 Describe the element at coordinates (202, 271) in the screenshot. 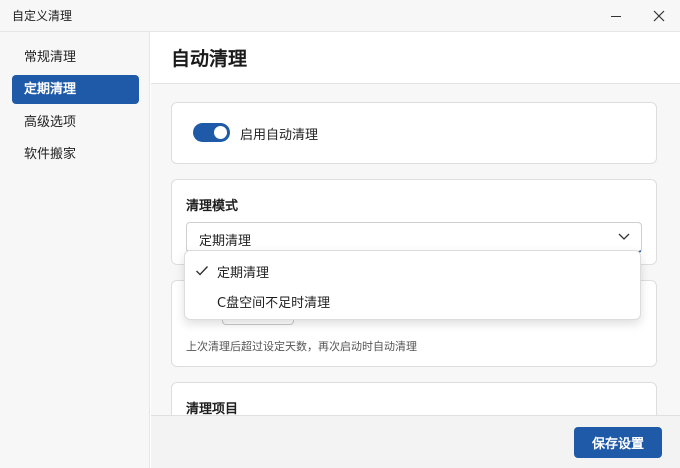

I see `check-icon` at that location.